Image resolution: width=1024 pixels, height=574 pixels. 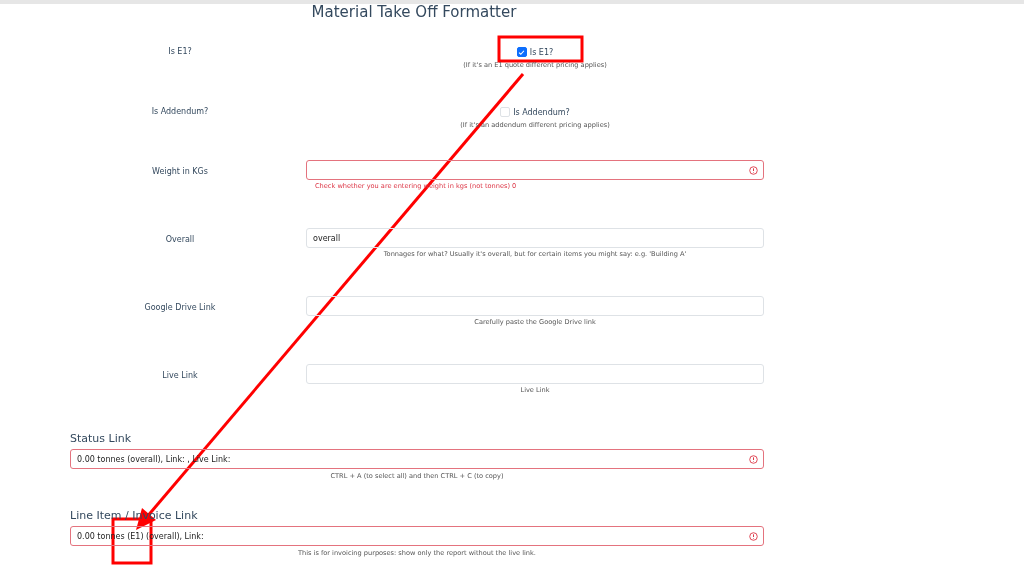 What do you see at coordinates (180, 112) in the screenshot?
I see `field-label: Is Addendum?` at bounding box center [180, 112].